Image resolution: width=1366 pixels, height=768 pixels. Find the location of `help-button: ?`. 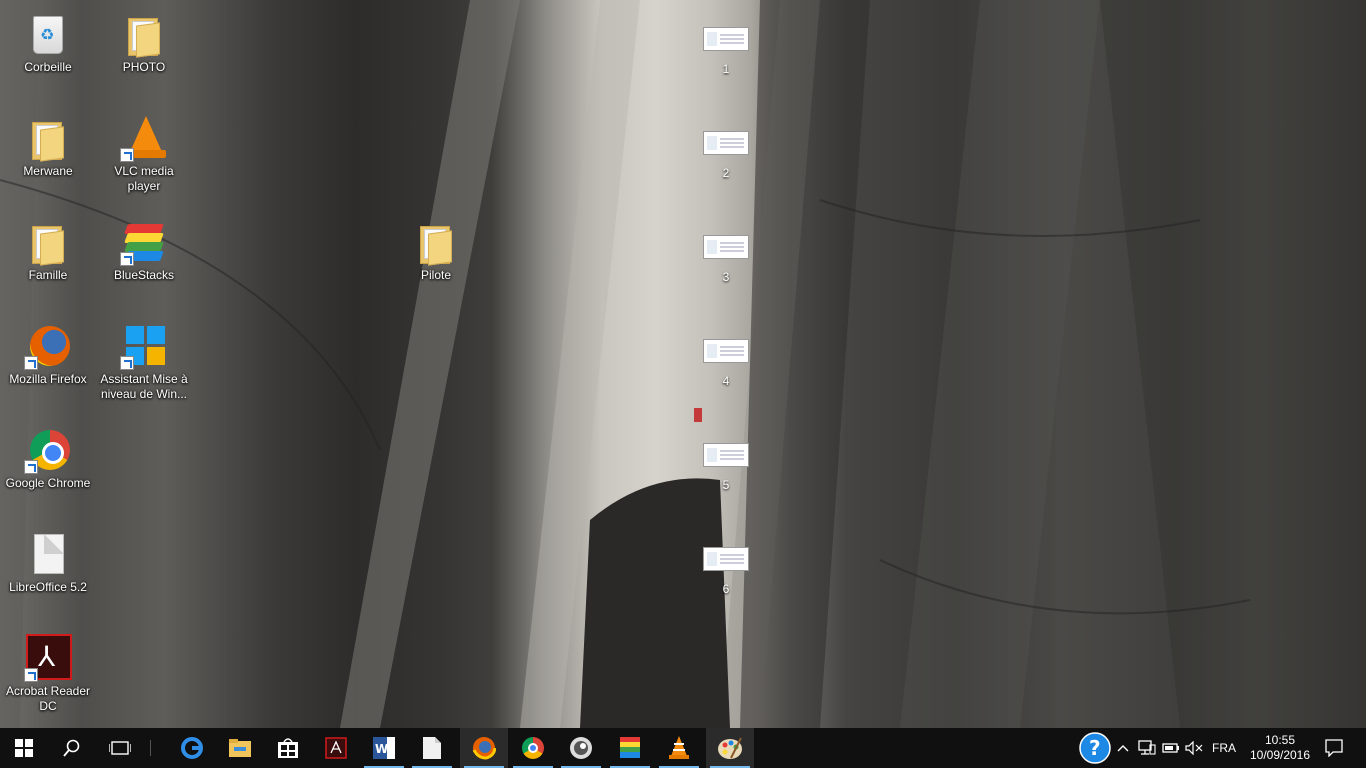

help-button: ? is located at coordinates (1095, 748).